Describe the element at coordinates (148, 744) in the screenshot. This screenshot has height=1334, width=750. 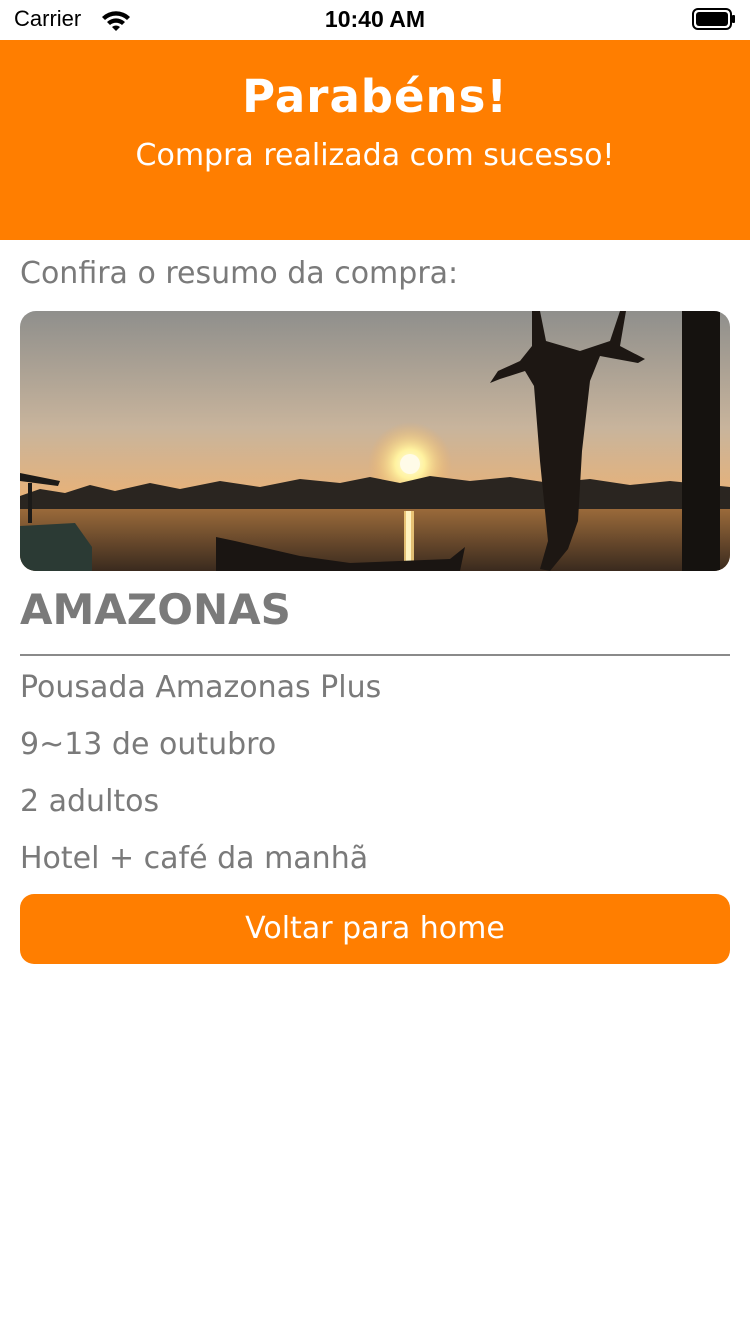
I see `stay-dates: 9~13 de outubro` at that location.